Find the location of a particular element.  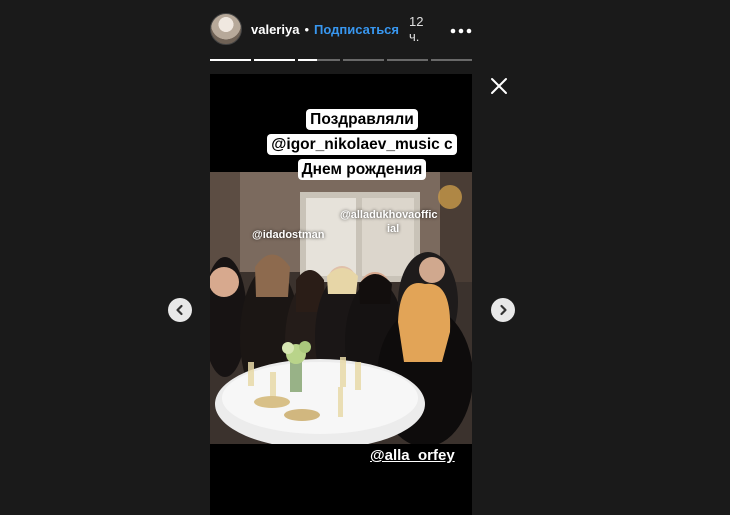

mention-alladukhova: @alladukhovaoffic ial is located at coordinates (389, 222).